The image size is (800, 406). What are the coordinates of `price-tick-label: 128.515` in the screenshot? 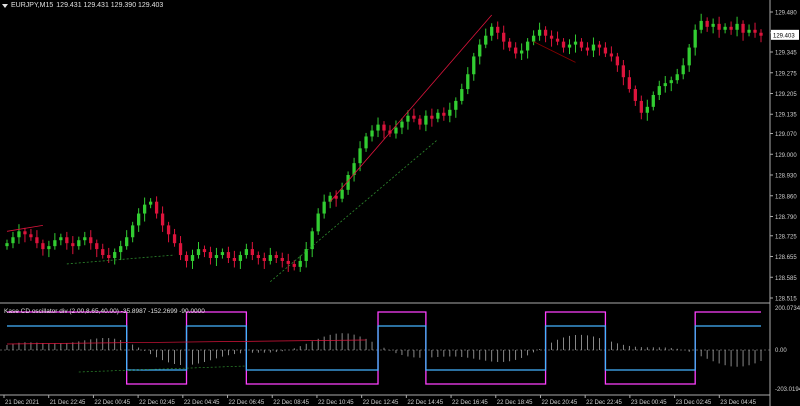 It's located at (786, 300).